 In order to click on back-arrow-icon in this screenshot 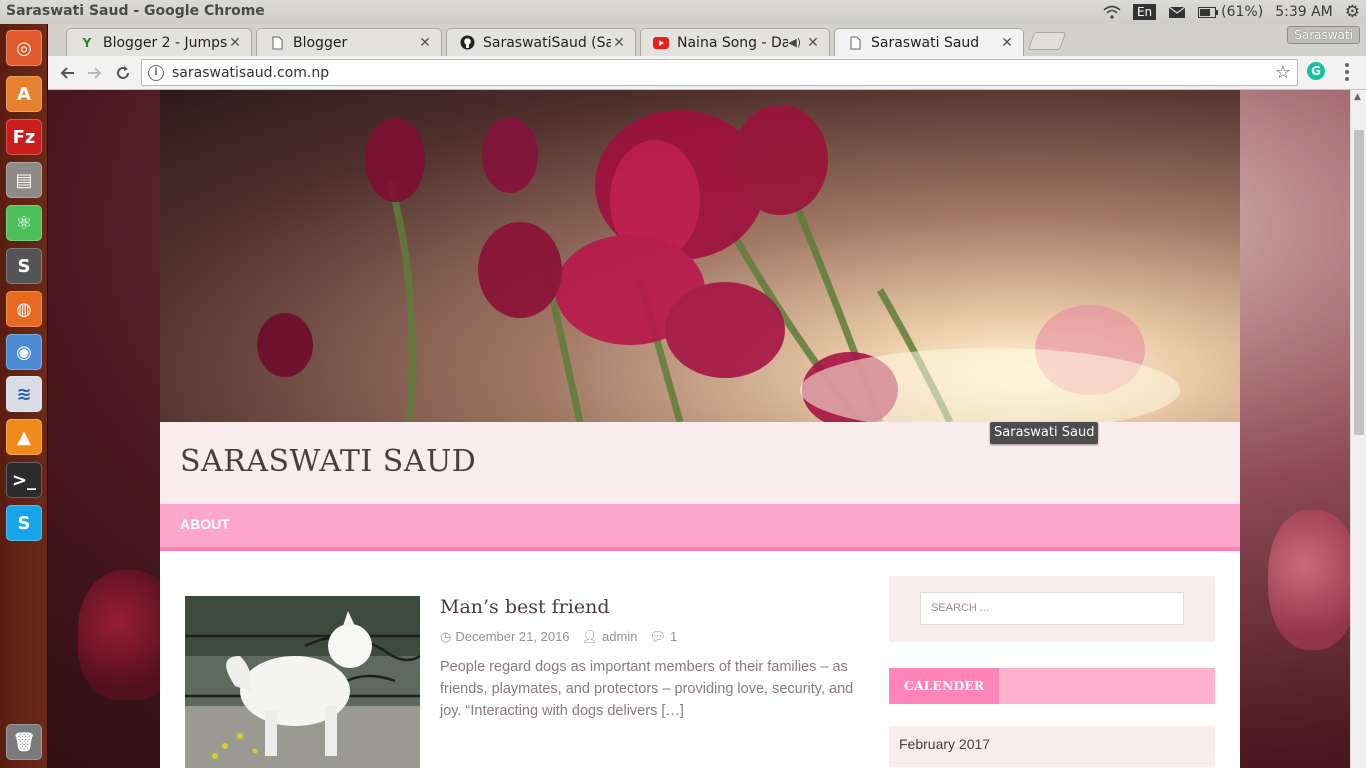, I will do `click(67, 73)`.